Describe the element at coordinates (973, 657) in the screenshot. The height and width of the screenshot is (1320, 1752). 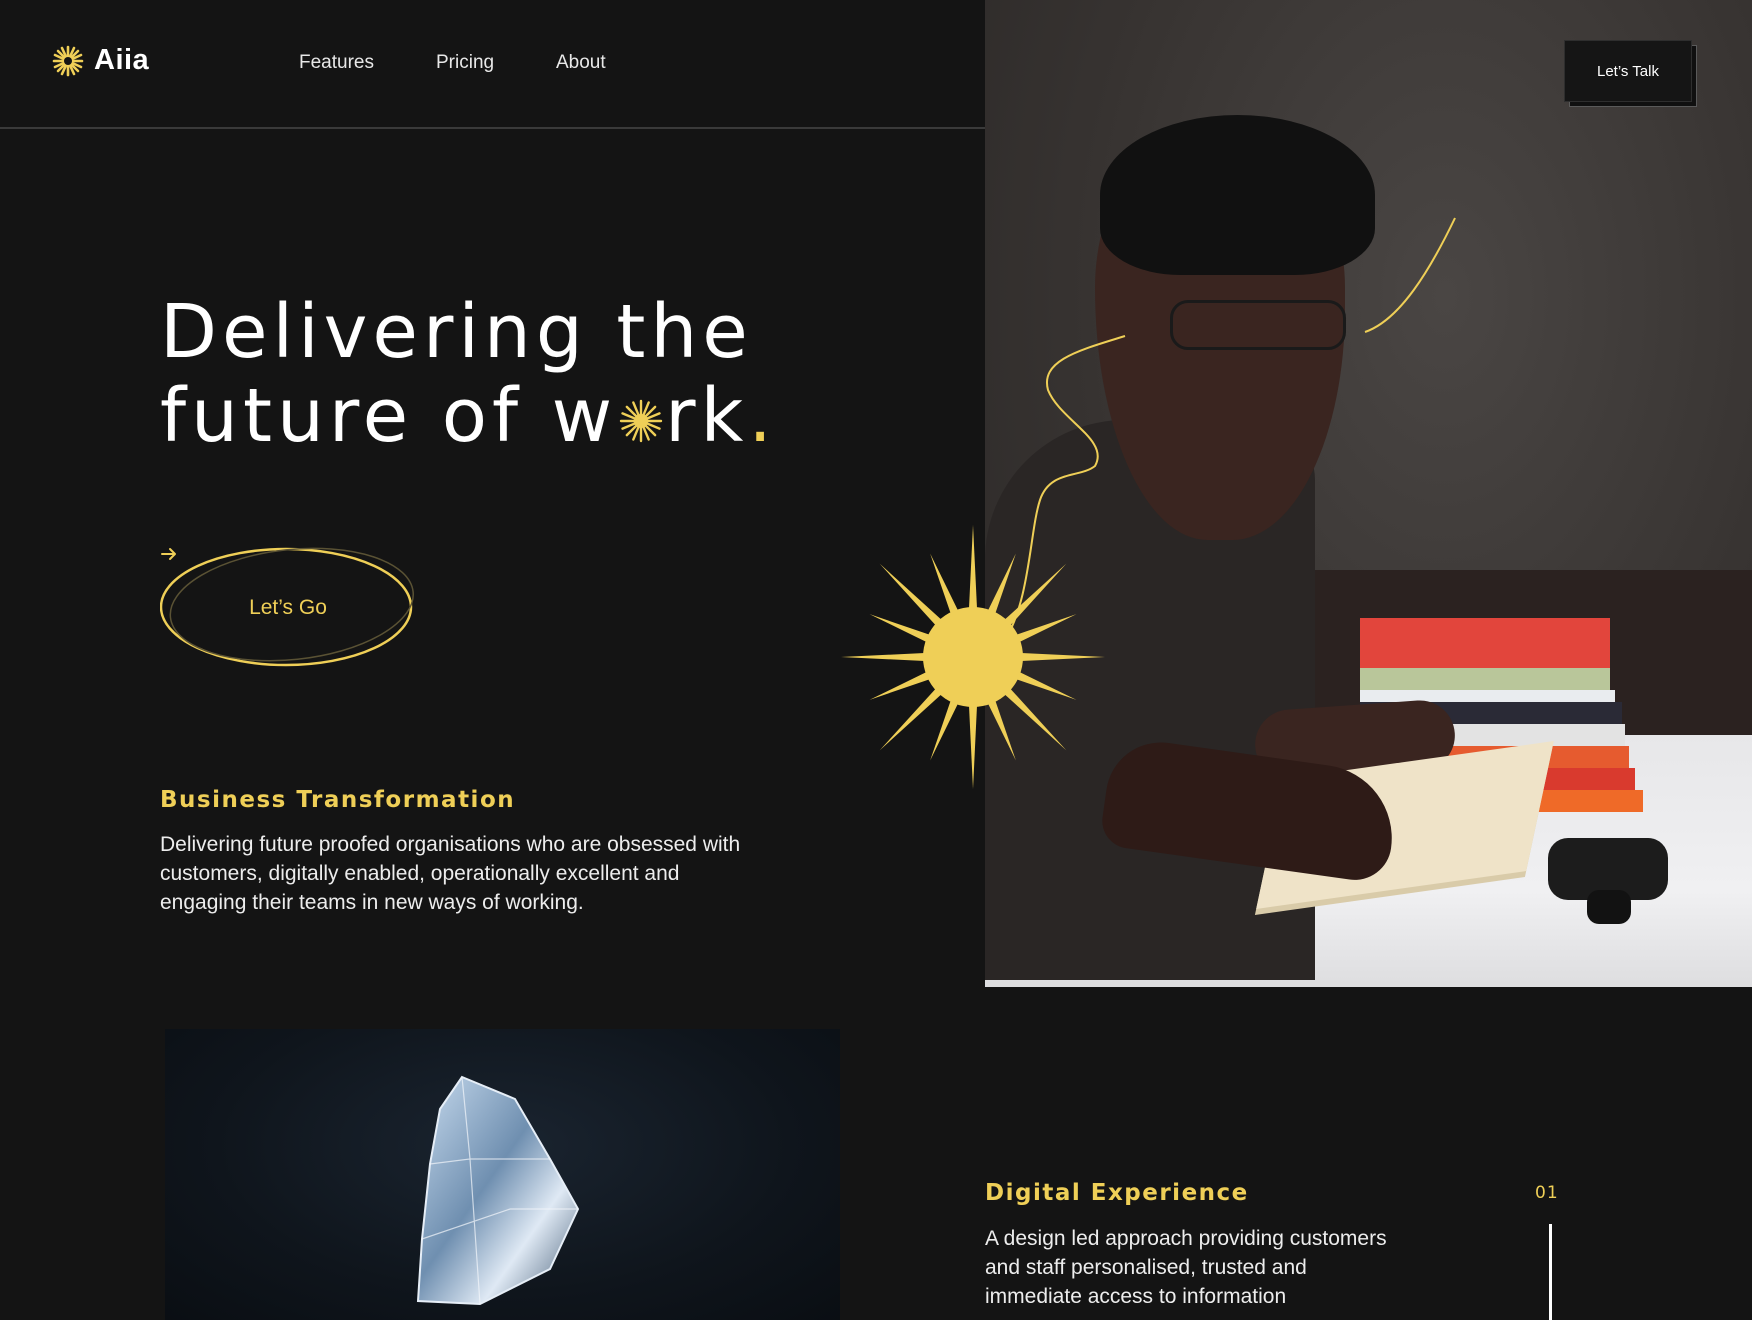
I see `starburst-icon` at that location.